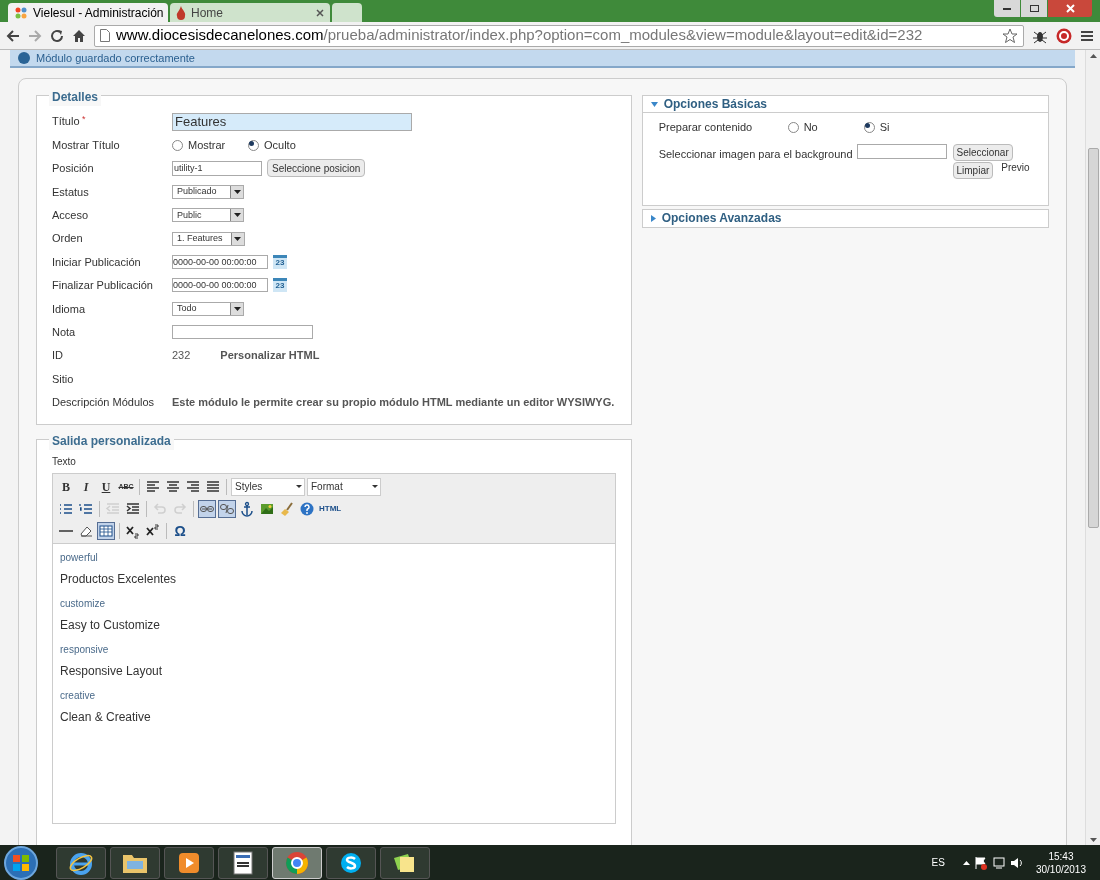  What do you see at coordinates (1007, 8) in the screenshot?
I see `minimize-icon` at bounding box center [1007, 8].